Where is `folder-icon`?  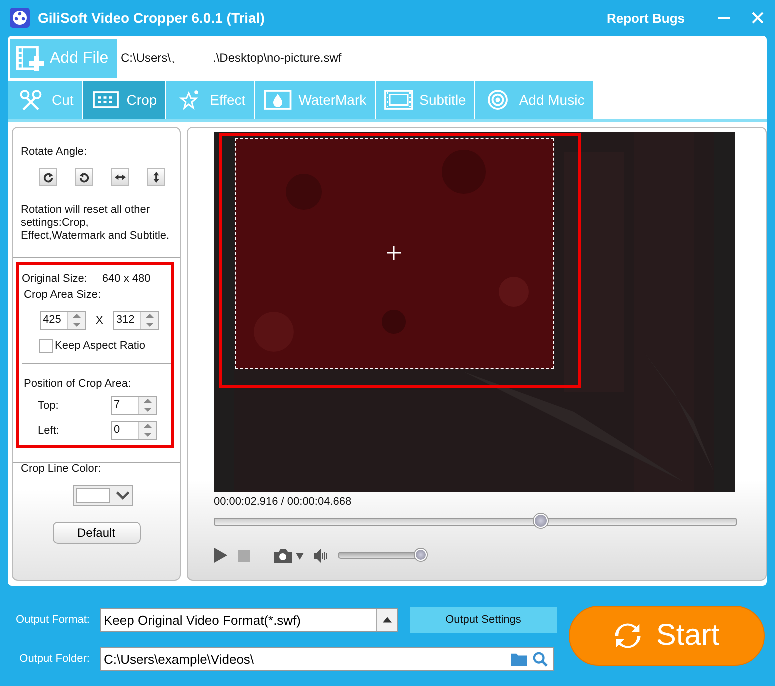 folder-icon is located at coordinates (519, 659).